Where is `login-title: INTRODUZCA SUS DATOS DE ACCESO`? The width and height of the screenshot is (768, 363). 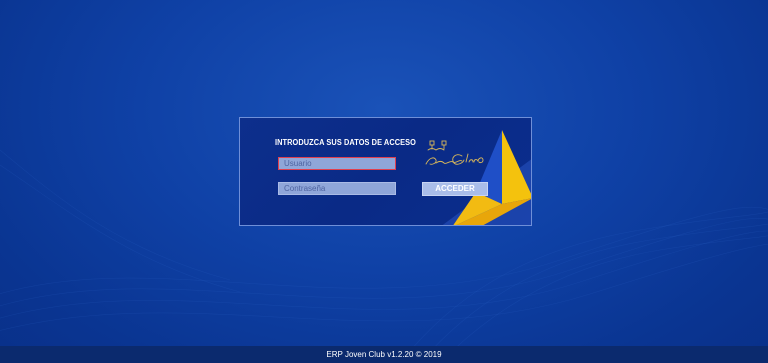
login-title: INTRODUZCA SUS DATOS DE ACCESO is located at coordinates (345, 142).